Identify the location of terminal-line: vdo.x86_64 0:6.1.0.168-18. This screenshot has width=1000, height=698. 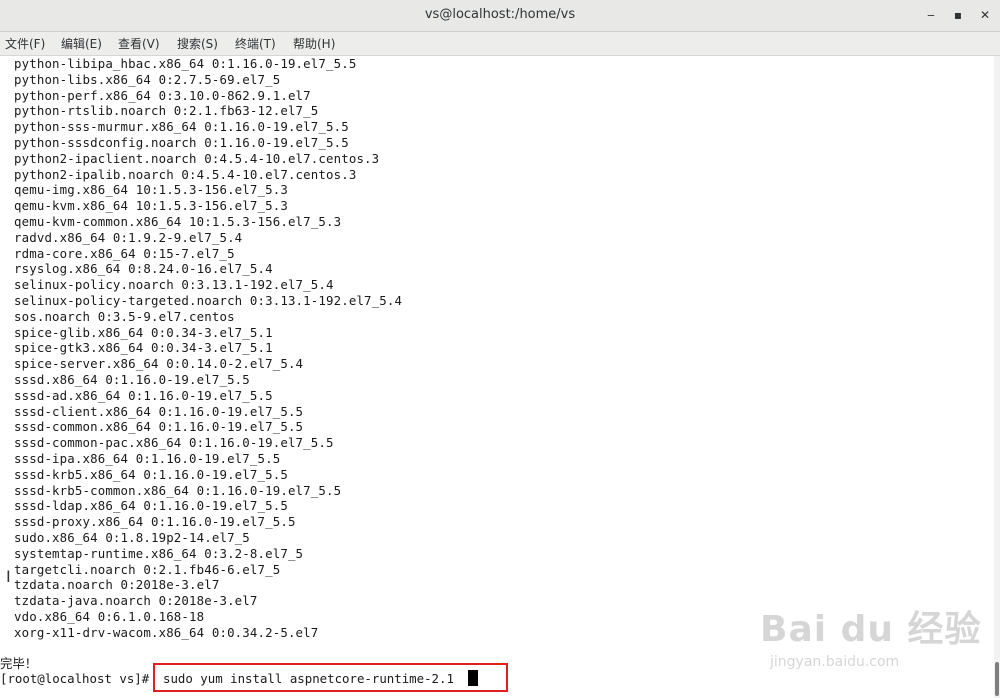
(109, 616).